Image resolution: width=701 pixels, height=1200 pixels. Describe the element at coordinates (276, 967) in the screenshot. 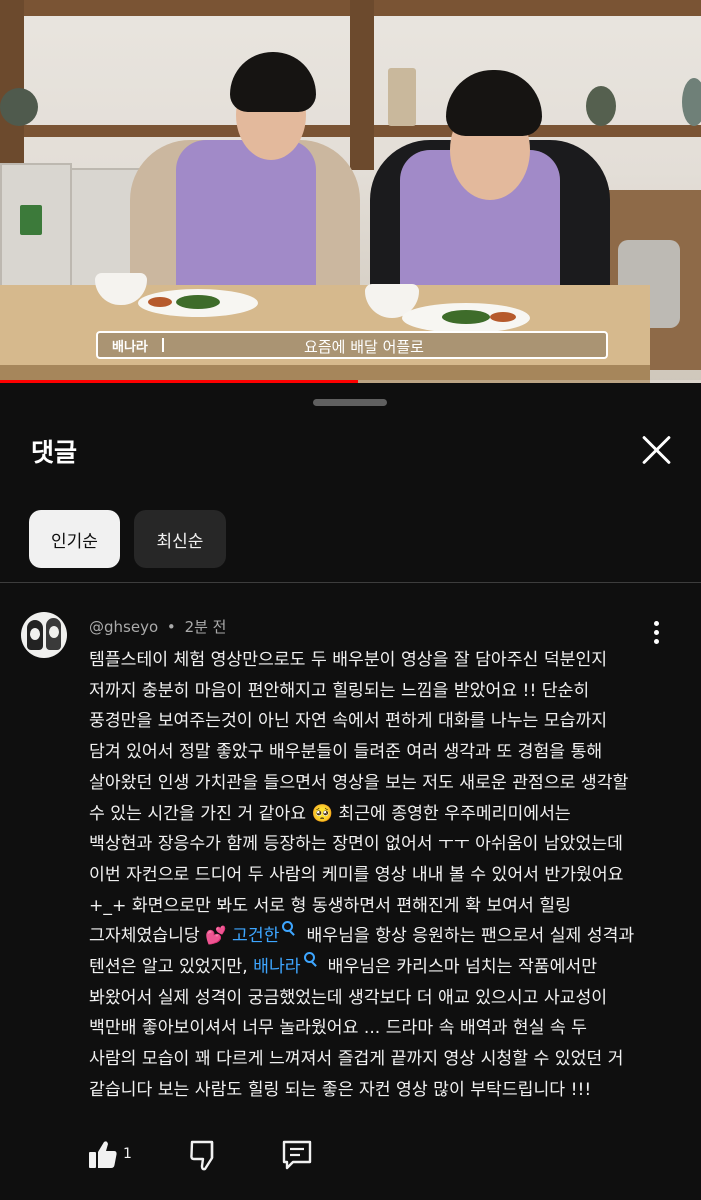

I see `mention-link: 배나라` at that location.